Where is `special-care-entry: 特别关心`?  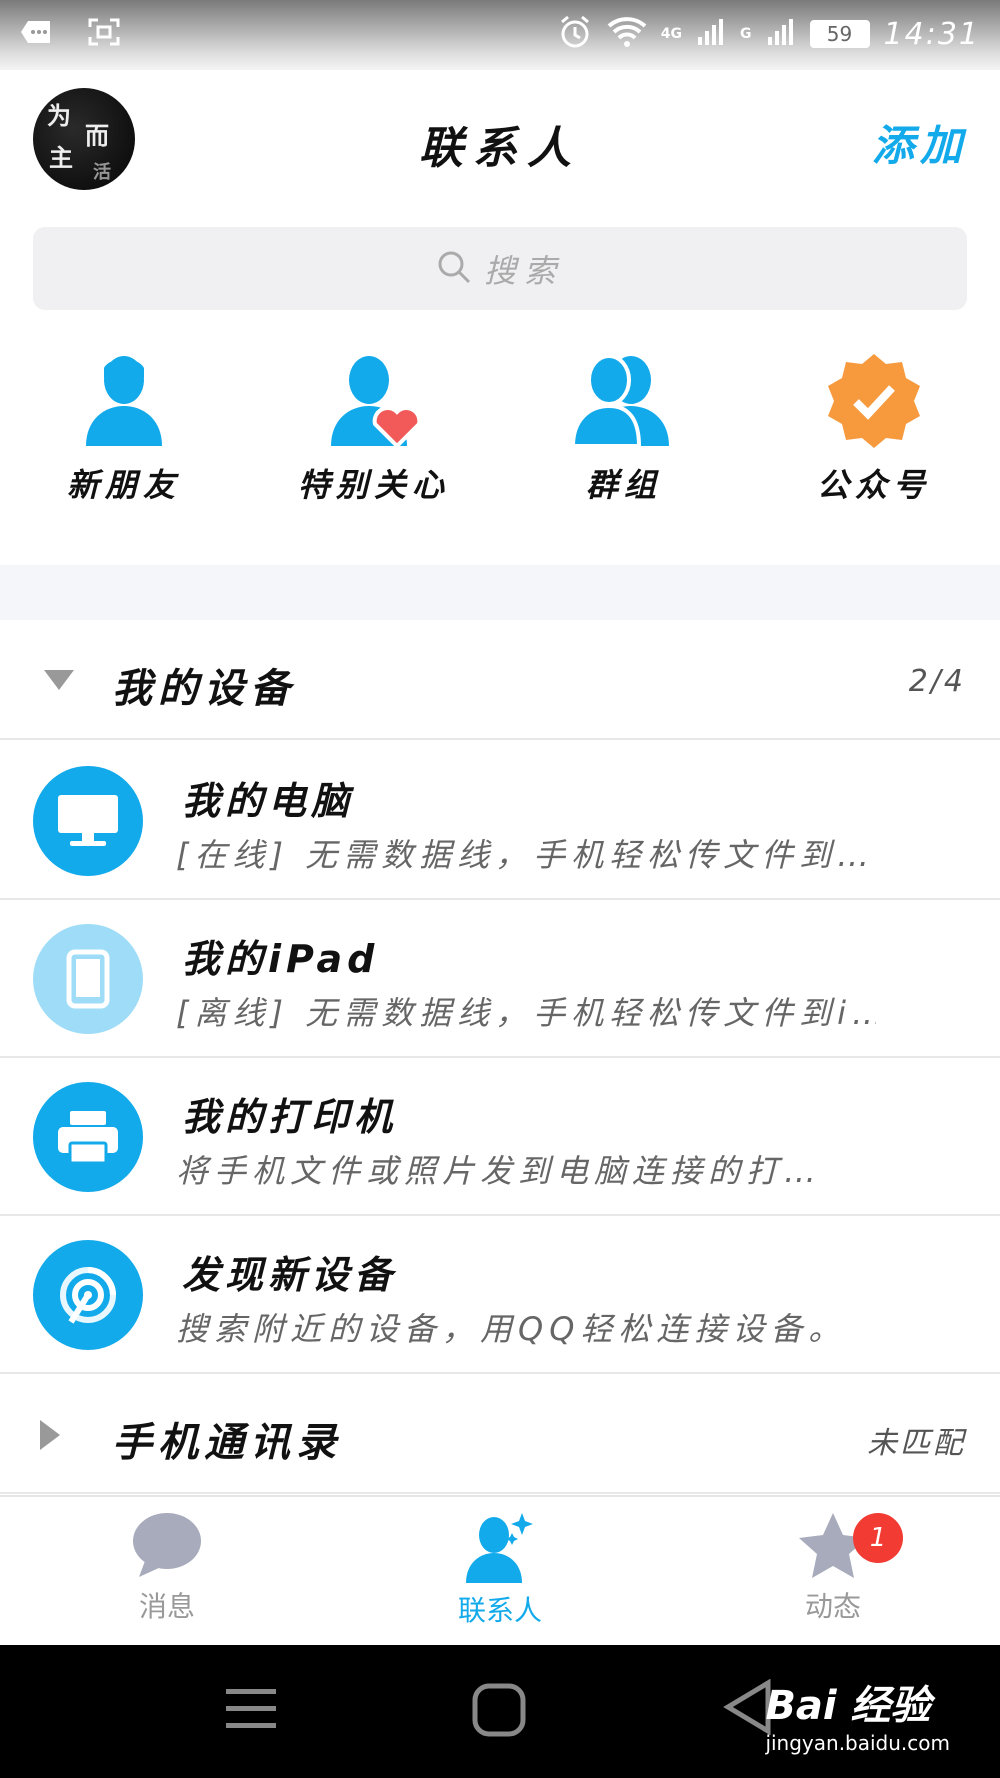
special-care-entry: 特别关心 is located at coordinates (374, 428).